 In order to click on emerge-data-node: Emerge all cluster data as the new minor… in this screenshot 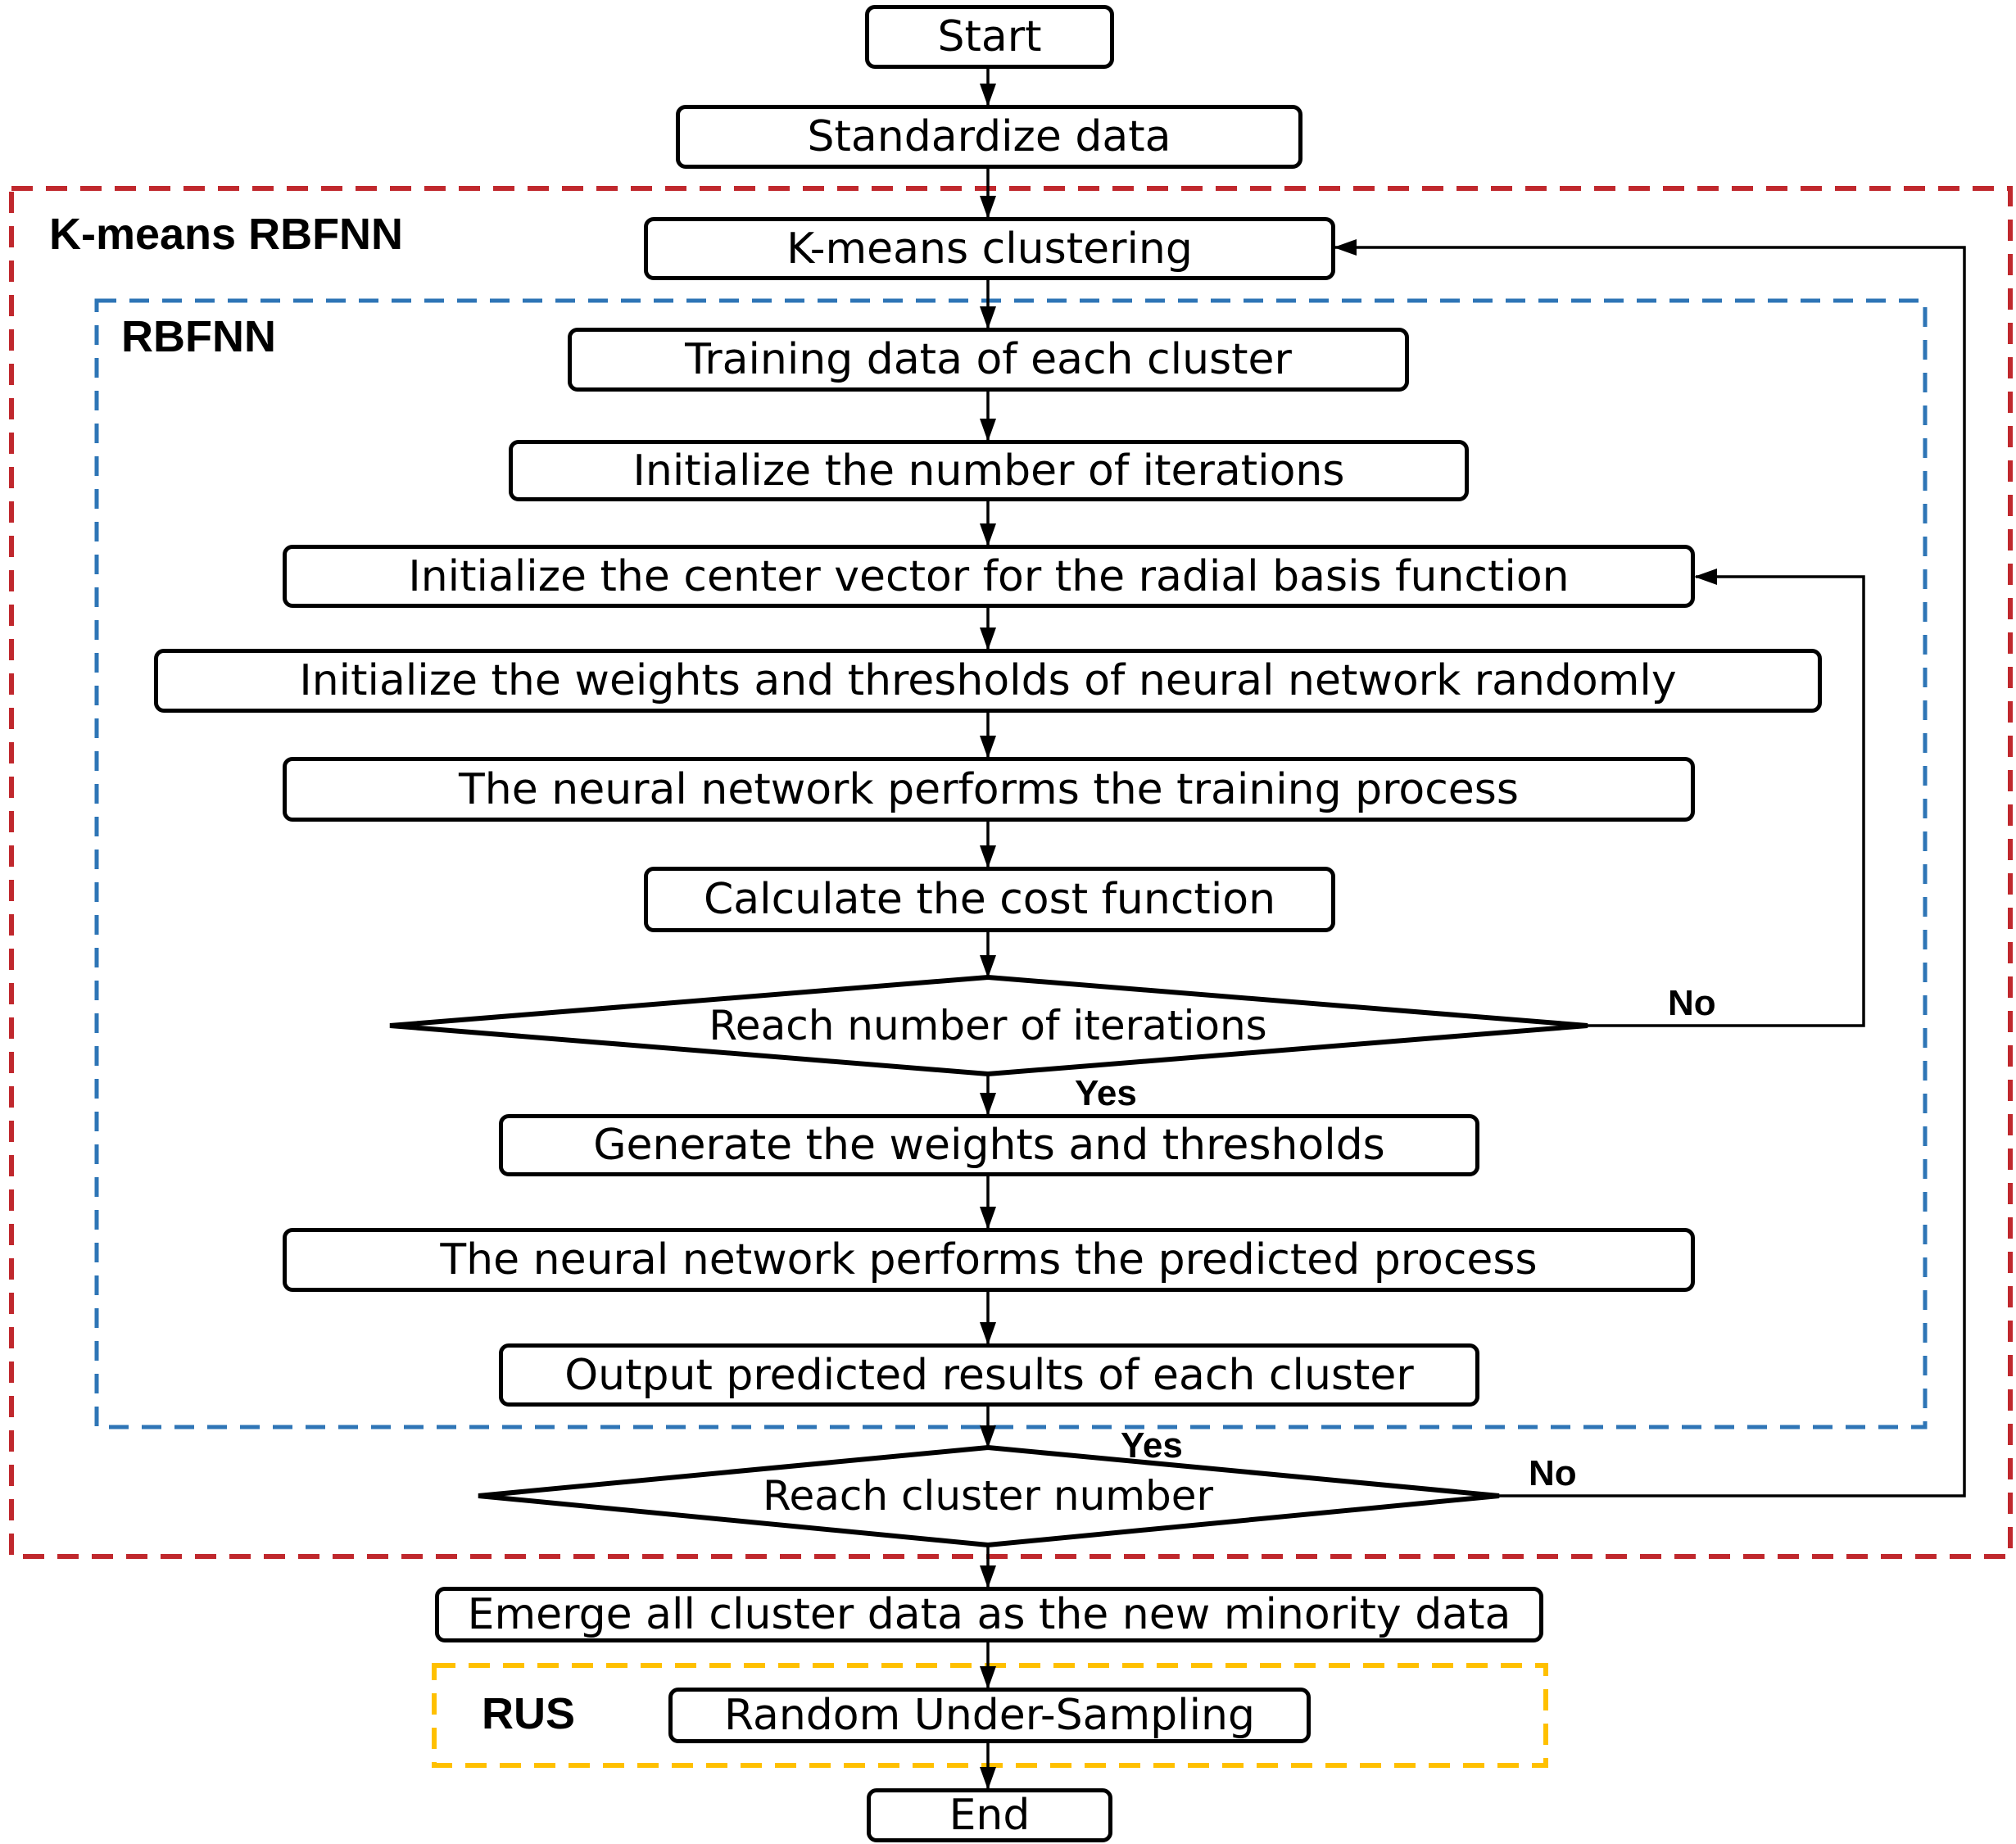, I will do `click(989, 1615)`.